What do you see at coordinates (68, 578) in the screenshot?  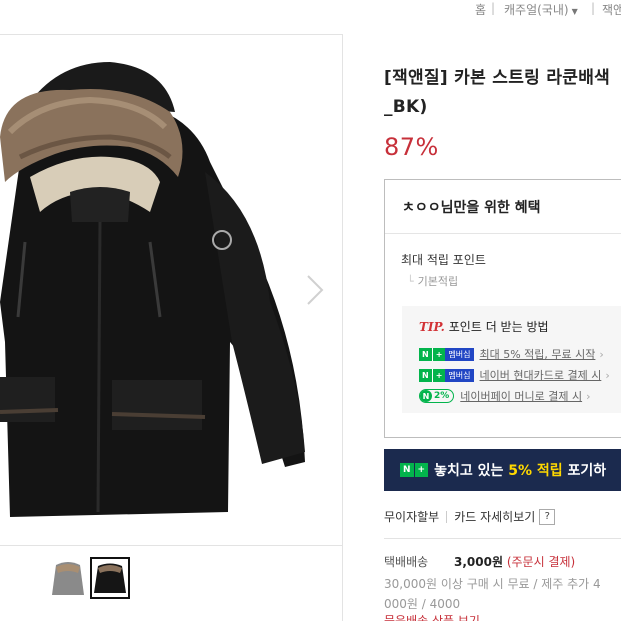 I see `thumbnail-gray` at bounding box center [68, 578].